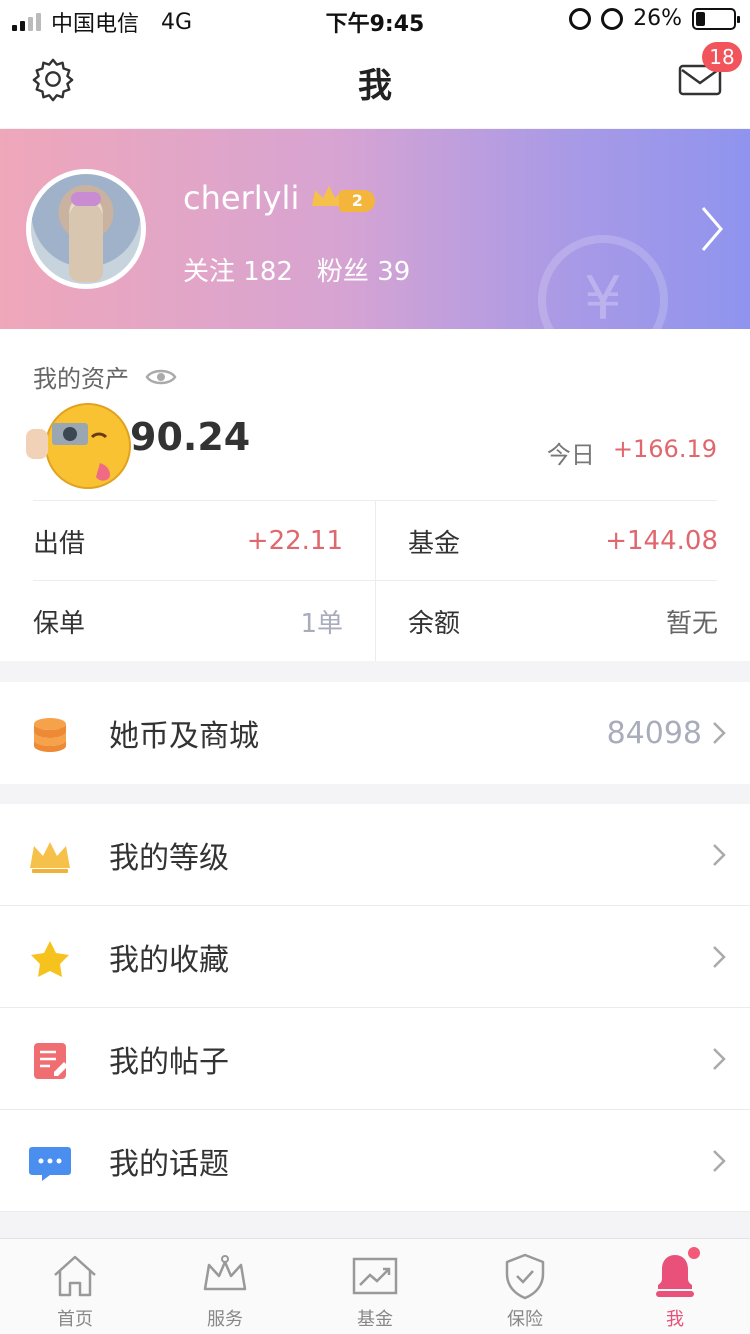 The height and width of the screenshot is (1334, 750). Describe the element at coordinates (190, 437) in the screenshot. I see `assets-total: 90.24` at that location.